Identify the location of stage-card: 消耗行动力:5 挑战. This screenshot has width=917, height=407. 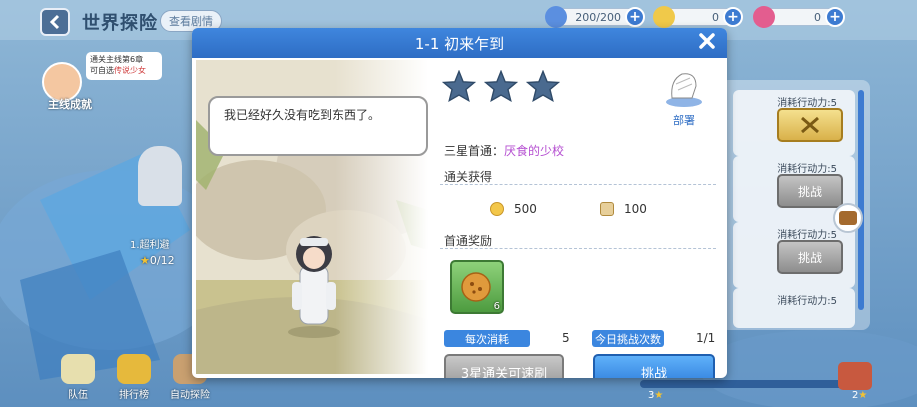
(794, 255).